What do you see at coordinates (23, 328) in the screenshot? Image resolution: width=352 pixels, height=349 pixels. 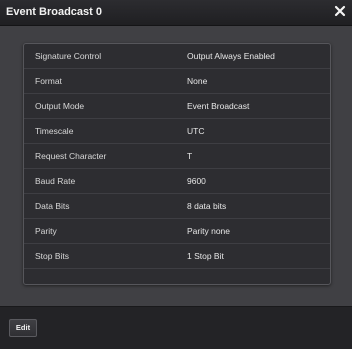 I see `edit-button: Edit` at bounding box center [23, 328].